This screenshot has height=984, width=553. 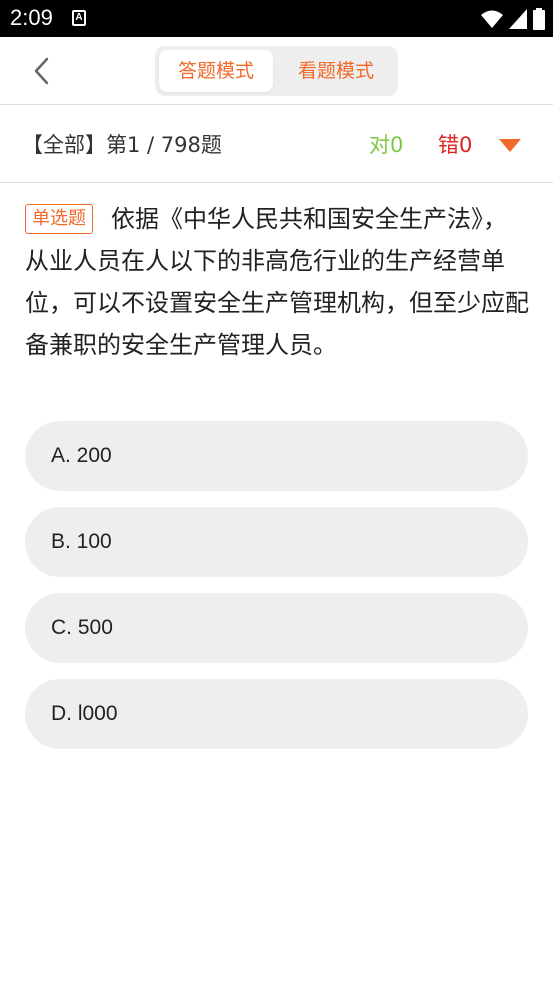 What do you see at coordinates (216, 71) in the screenshot?
I see `tab-answer-mode: 答题模式` at bounding box center [216, 71].